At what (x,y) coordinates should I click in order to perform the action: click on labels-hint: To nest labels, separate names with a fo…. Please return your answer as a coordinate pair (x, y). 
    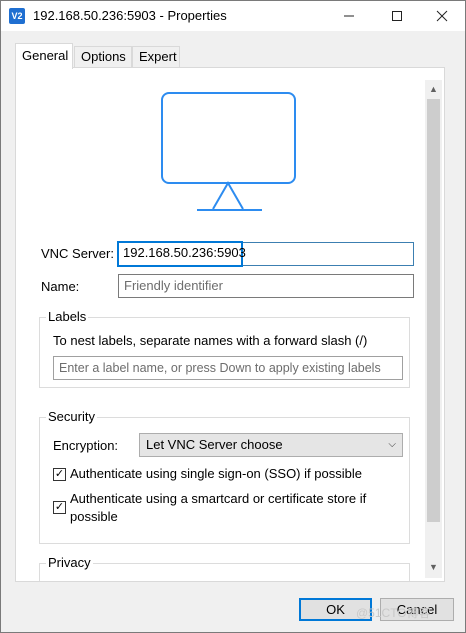
    Looking at the image, I should click on (210, 340).